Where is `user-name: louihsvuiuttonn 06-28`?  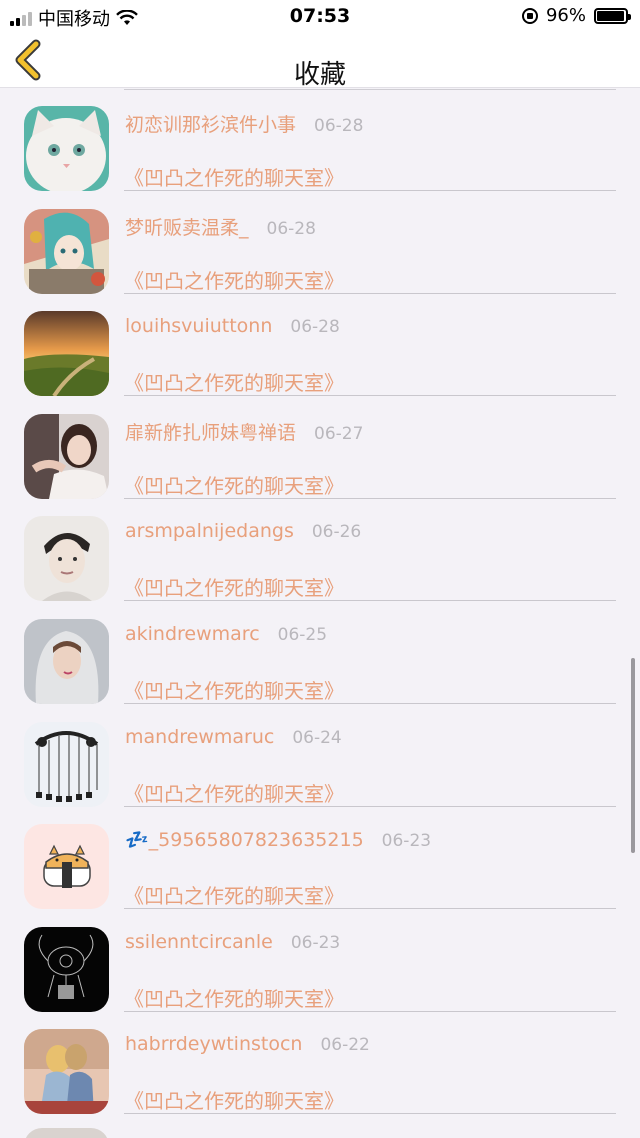
user-name: louihsvuiuttonn 06-28 is located at coordinates (232, 326).